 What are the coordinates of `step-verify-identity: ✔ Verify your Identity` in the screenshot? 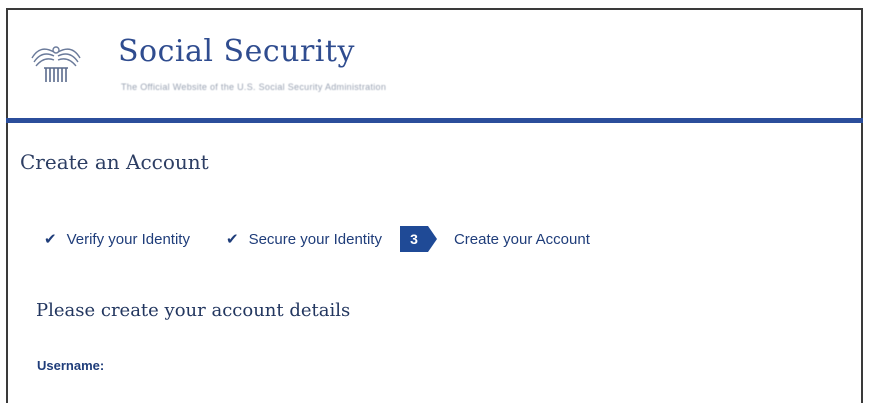 It's located at (117, 239).